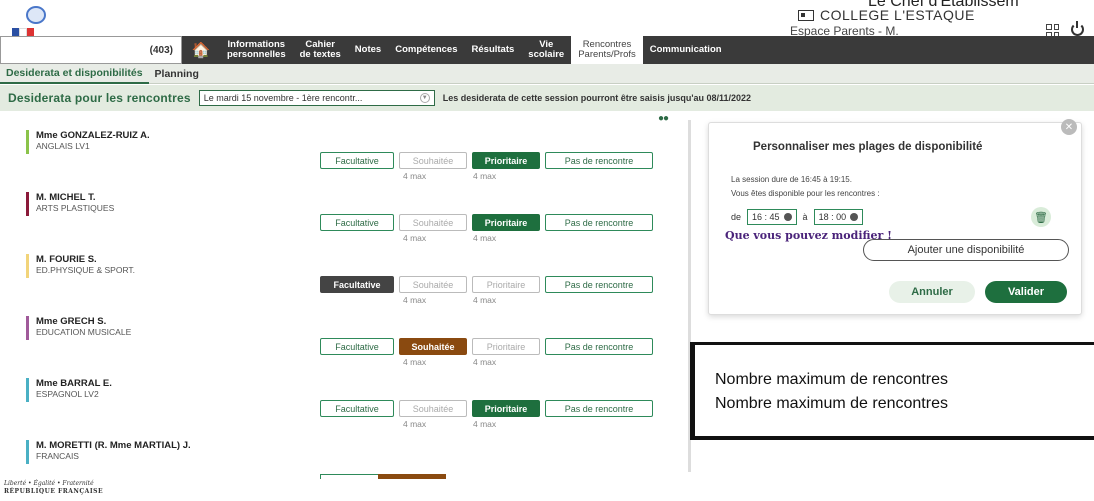 The width and height of the screenshot is (1094, 501). What do you see at coordinates (66, 259) in the screenshot?
I see `teacher-name: M. FOURIE S.` at bounding box center [66, 259].